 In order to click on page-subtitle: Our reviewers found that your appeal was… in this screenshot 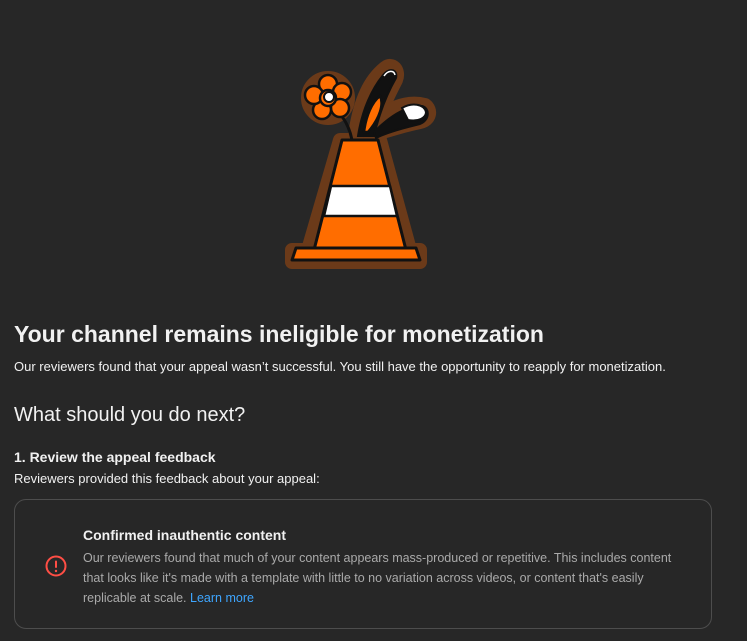, I will do `click(340, 366)`.